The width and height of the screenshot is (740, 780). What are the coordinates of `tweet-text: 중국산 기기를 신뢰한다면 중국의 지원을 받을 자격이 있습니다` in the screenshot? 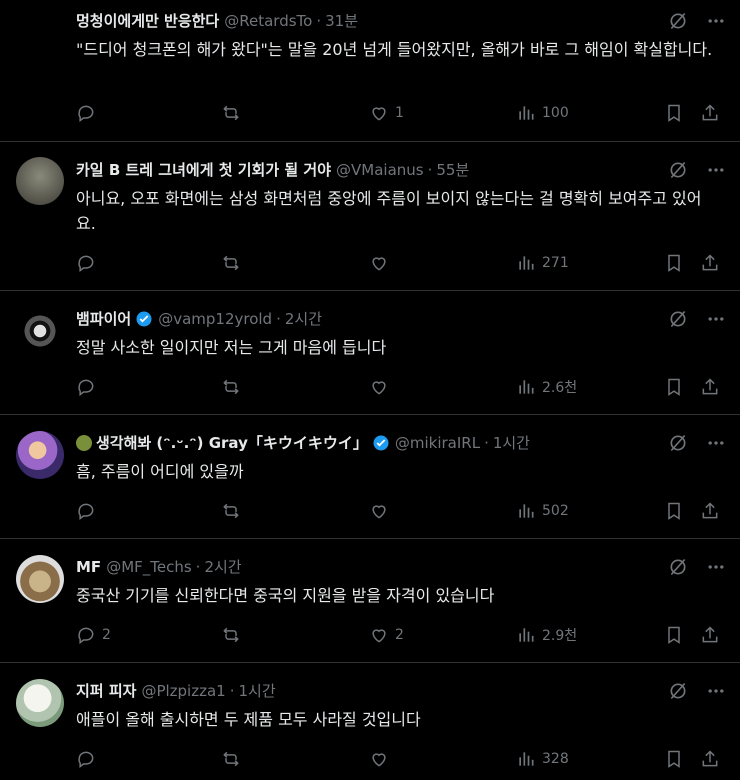 It's located at (285, 595).